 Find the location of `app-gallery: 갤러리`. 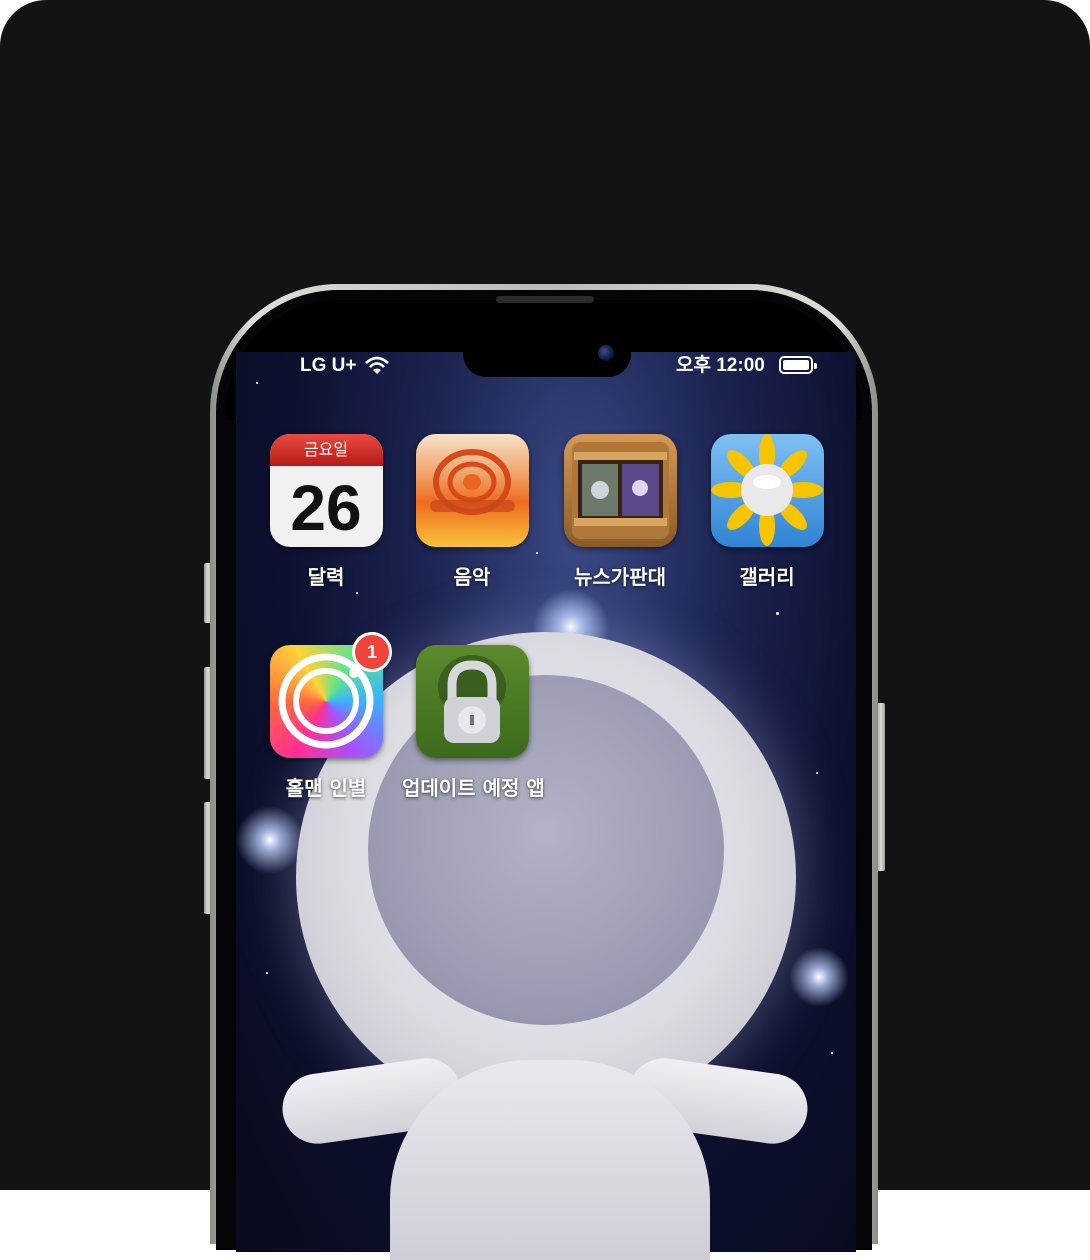

app-gallery: 갤러리 is located at coordinates (767, 512).